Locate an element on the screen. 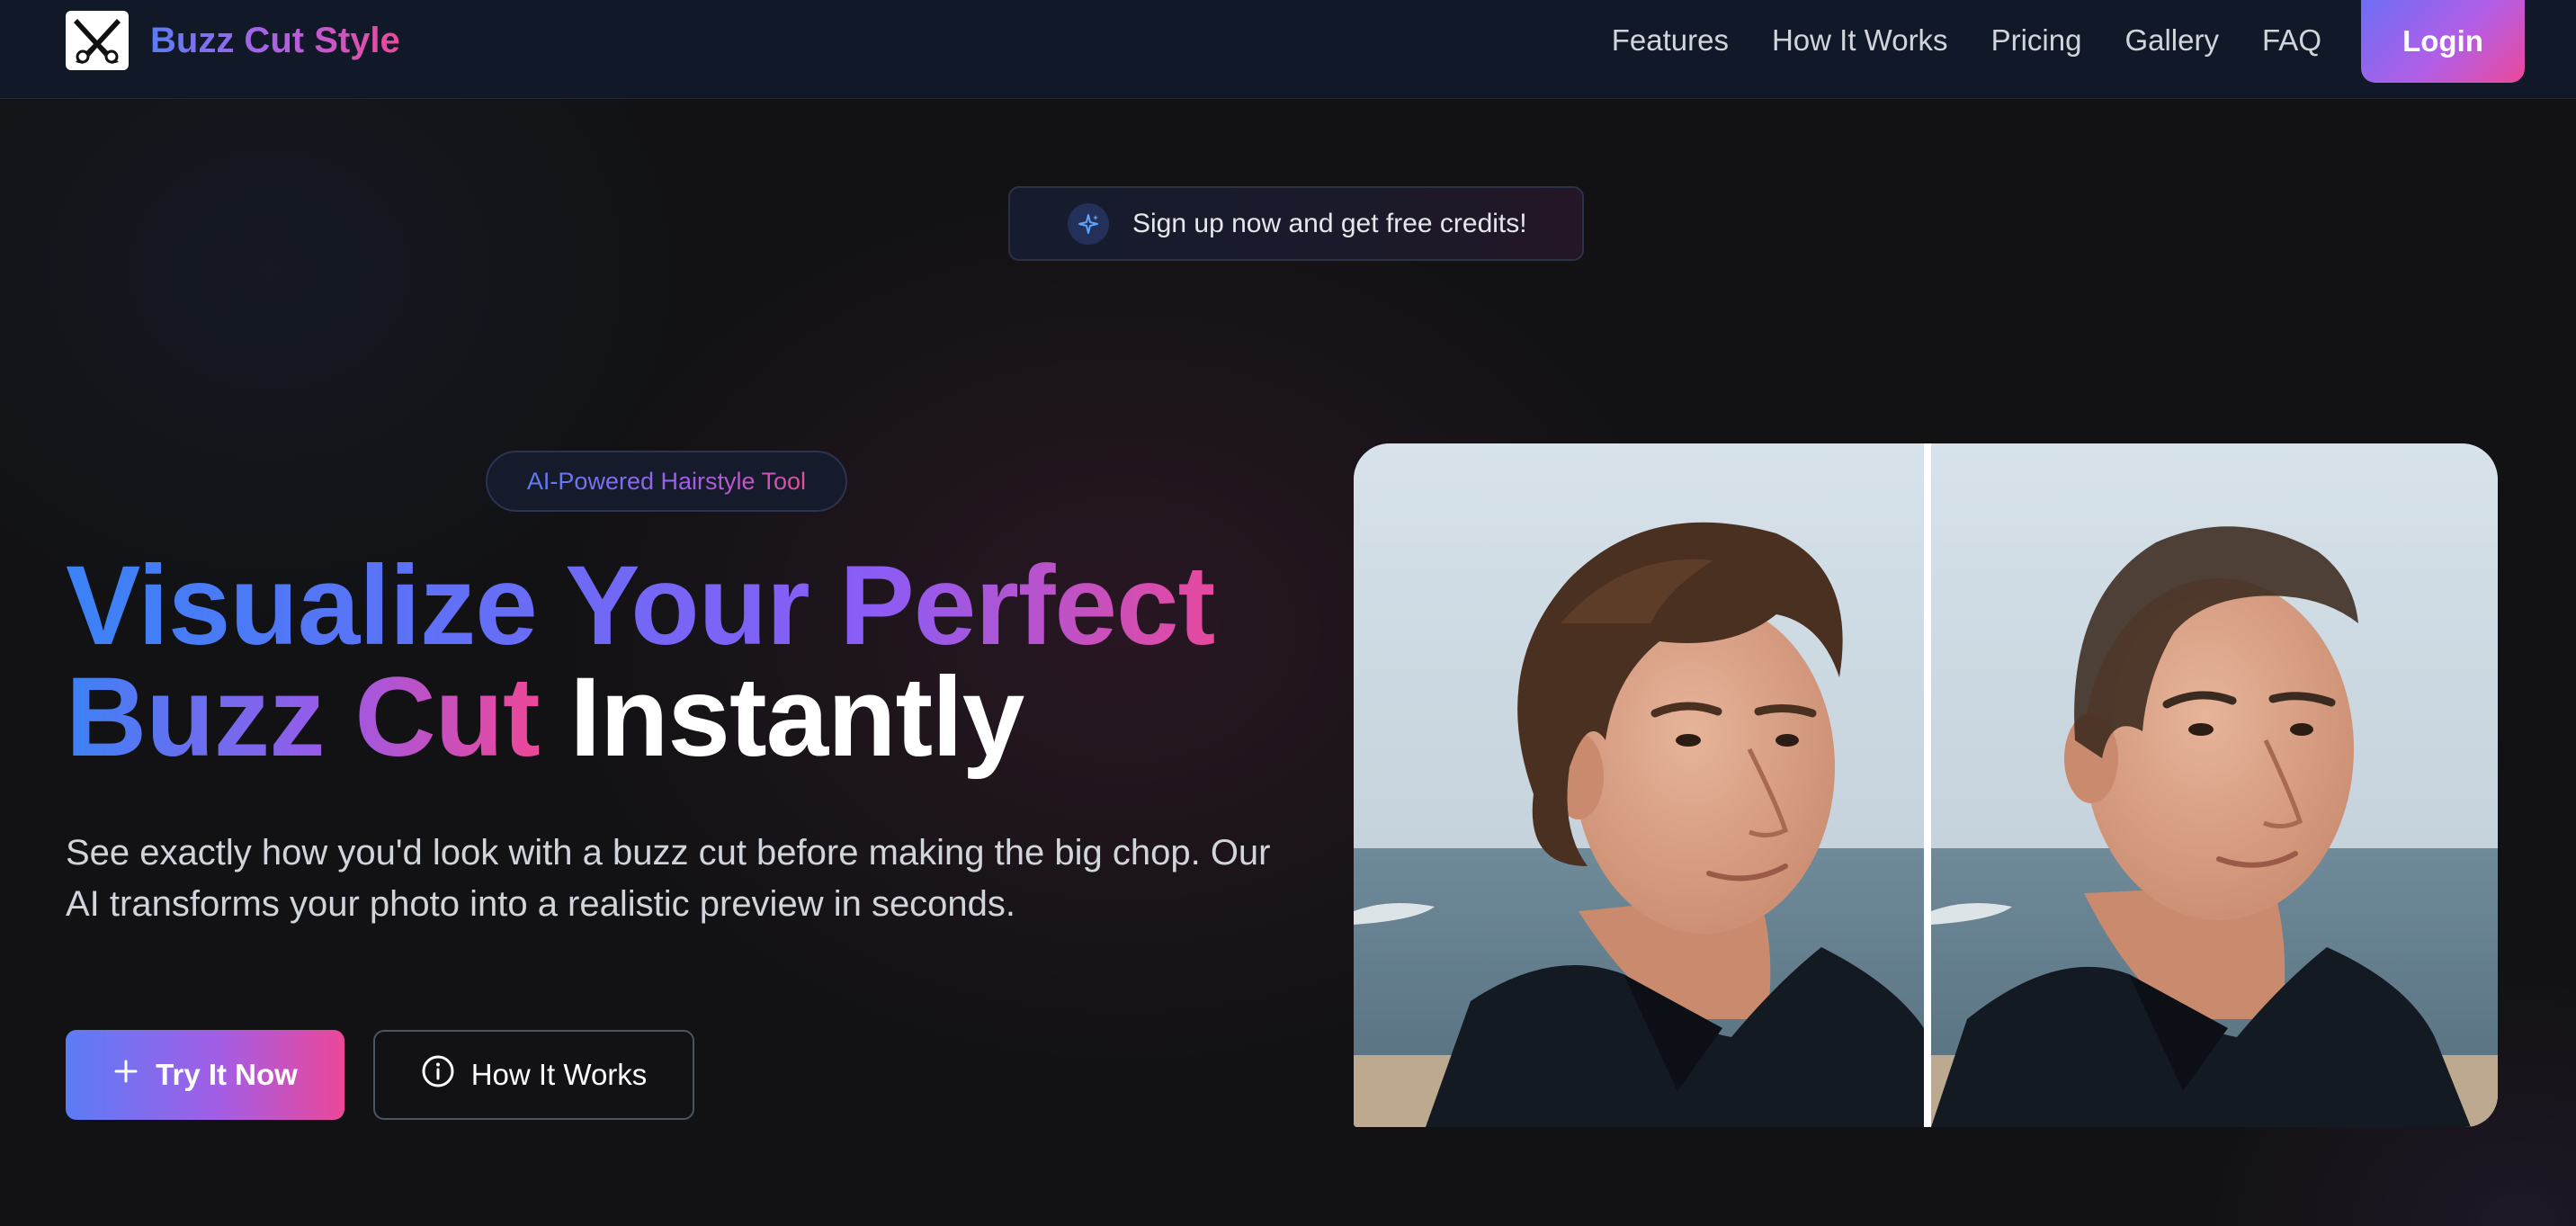 This screenshot has height=1226, width=2576. announcement-text: Sign up now and get free credits! is located at coordinates (1329, 223).